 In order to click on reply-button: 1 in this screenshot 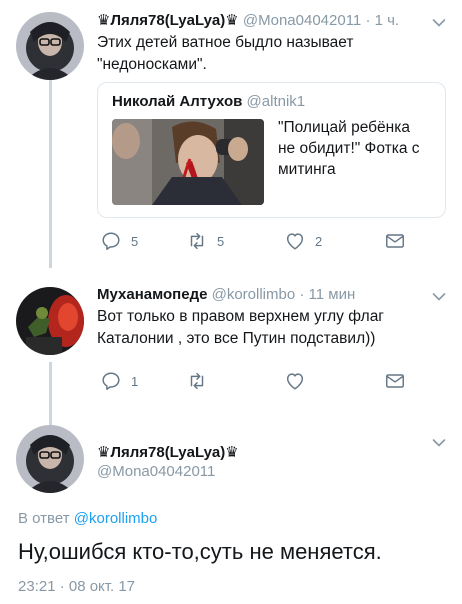, I will do `click(119, 381)`.